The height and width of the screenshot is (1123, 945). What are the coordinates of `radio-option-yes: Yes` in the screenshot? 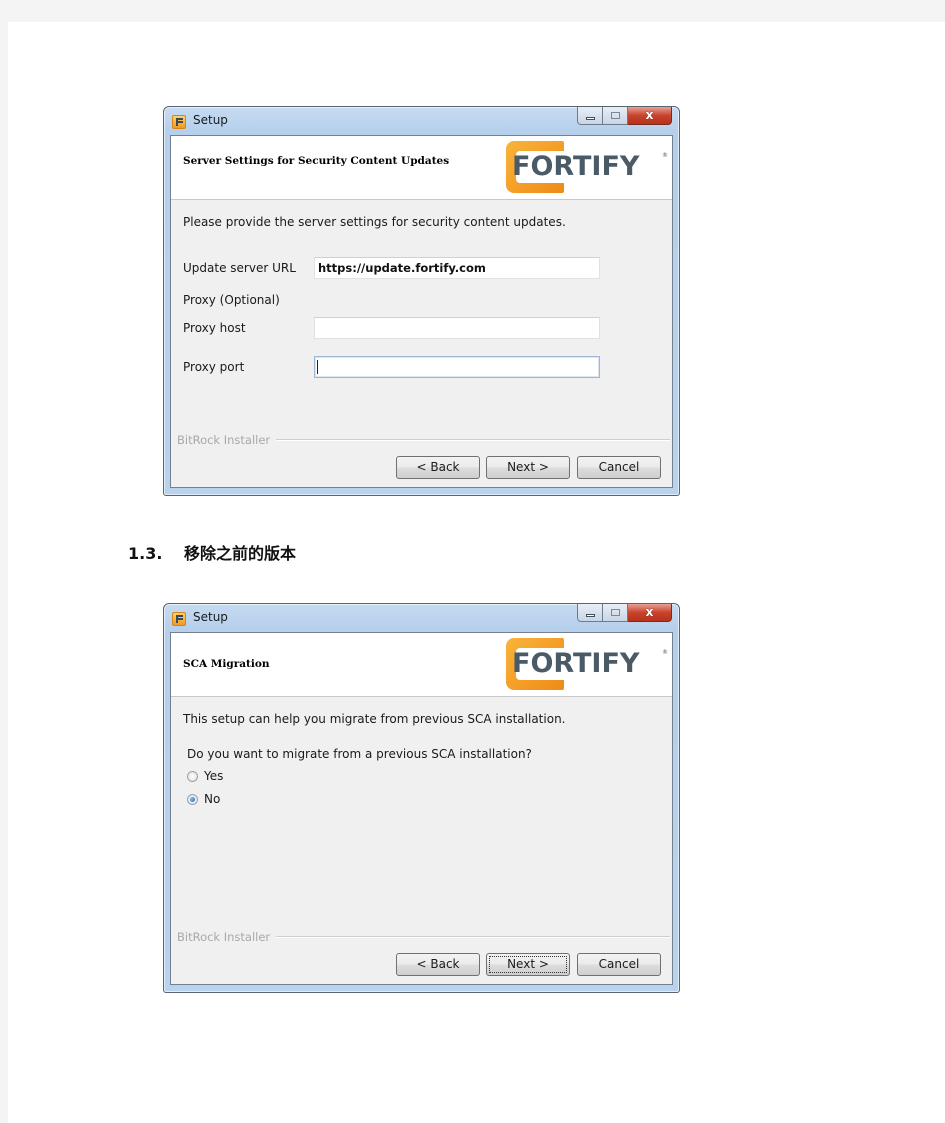 It's located at (205, 776).